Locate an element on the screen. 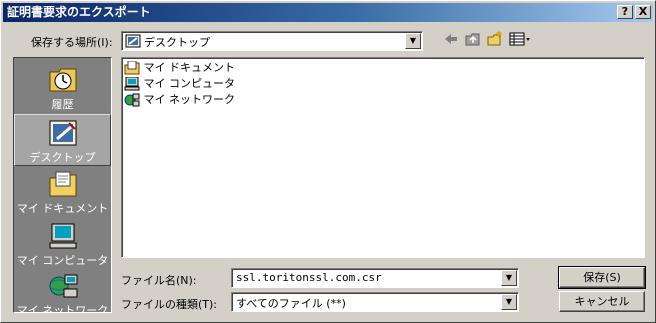  file-name: マイ ネットワーク is located at coordinates (189, 99).